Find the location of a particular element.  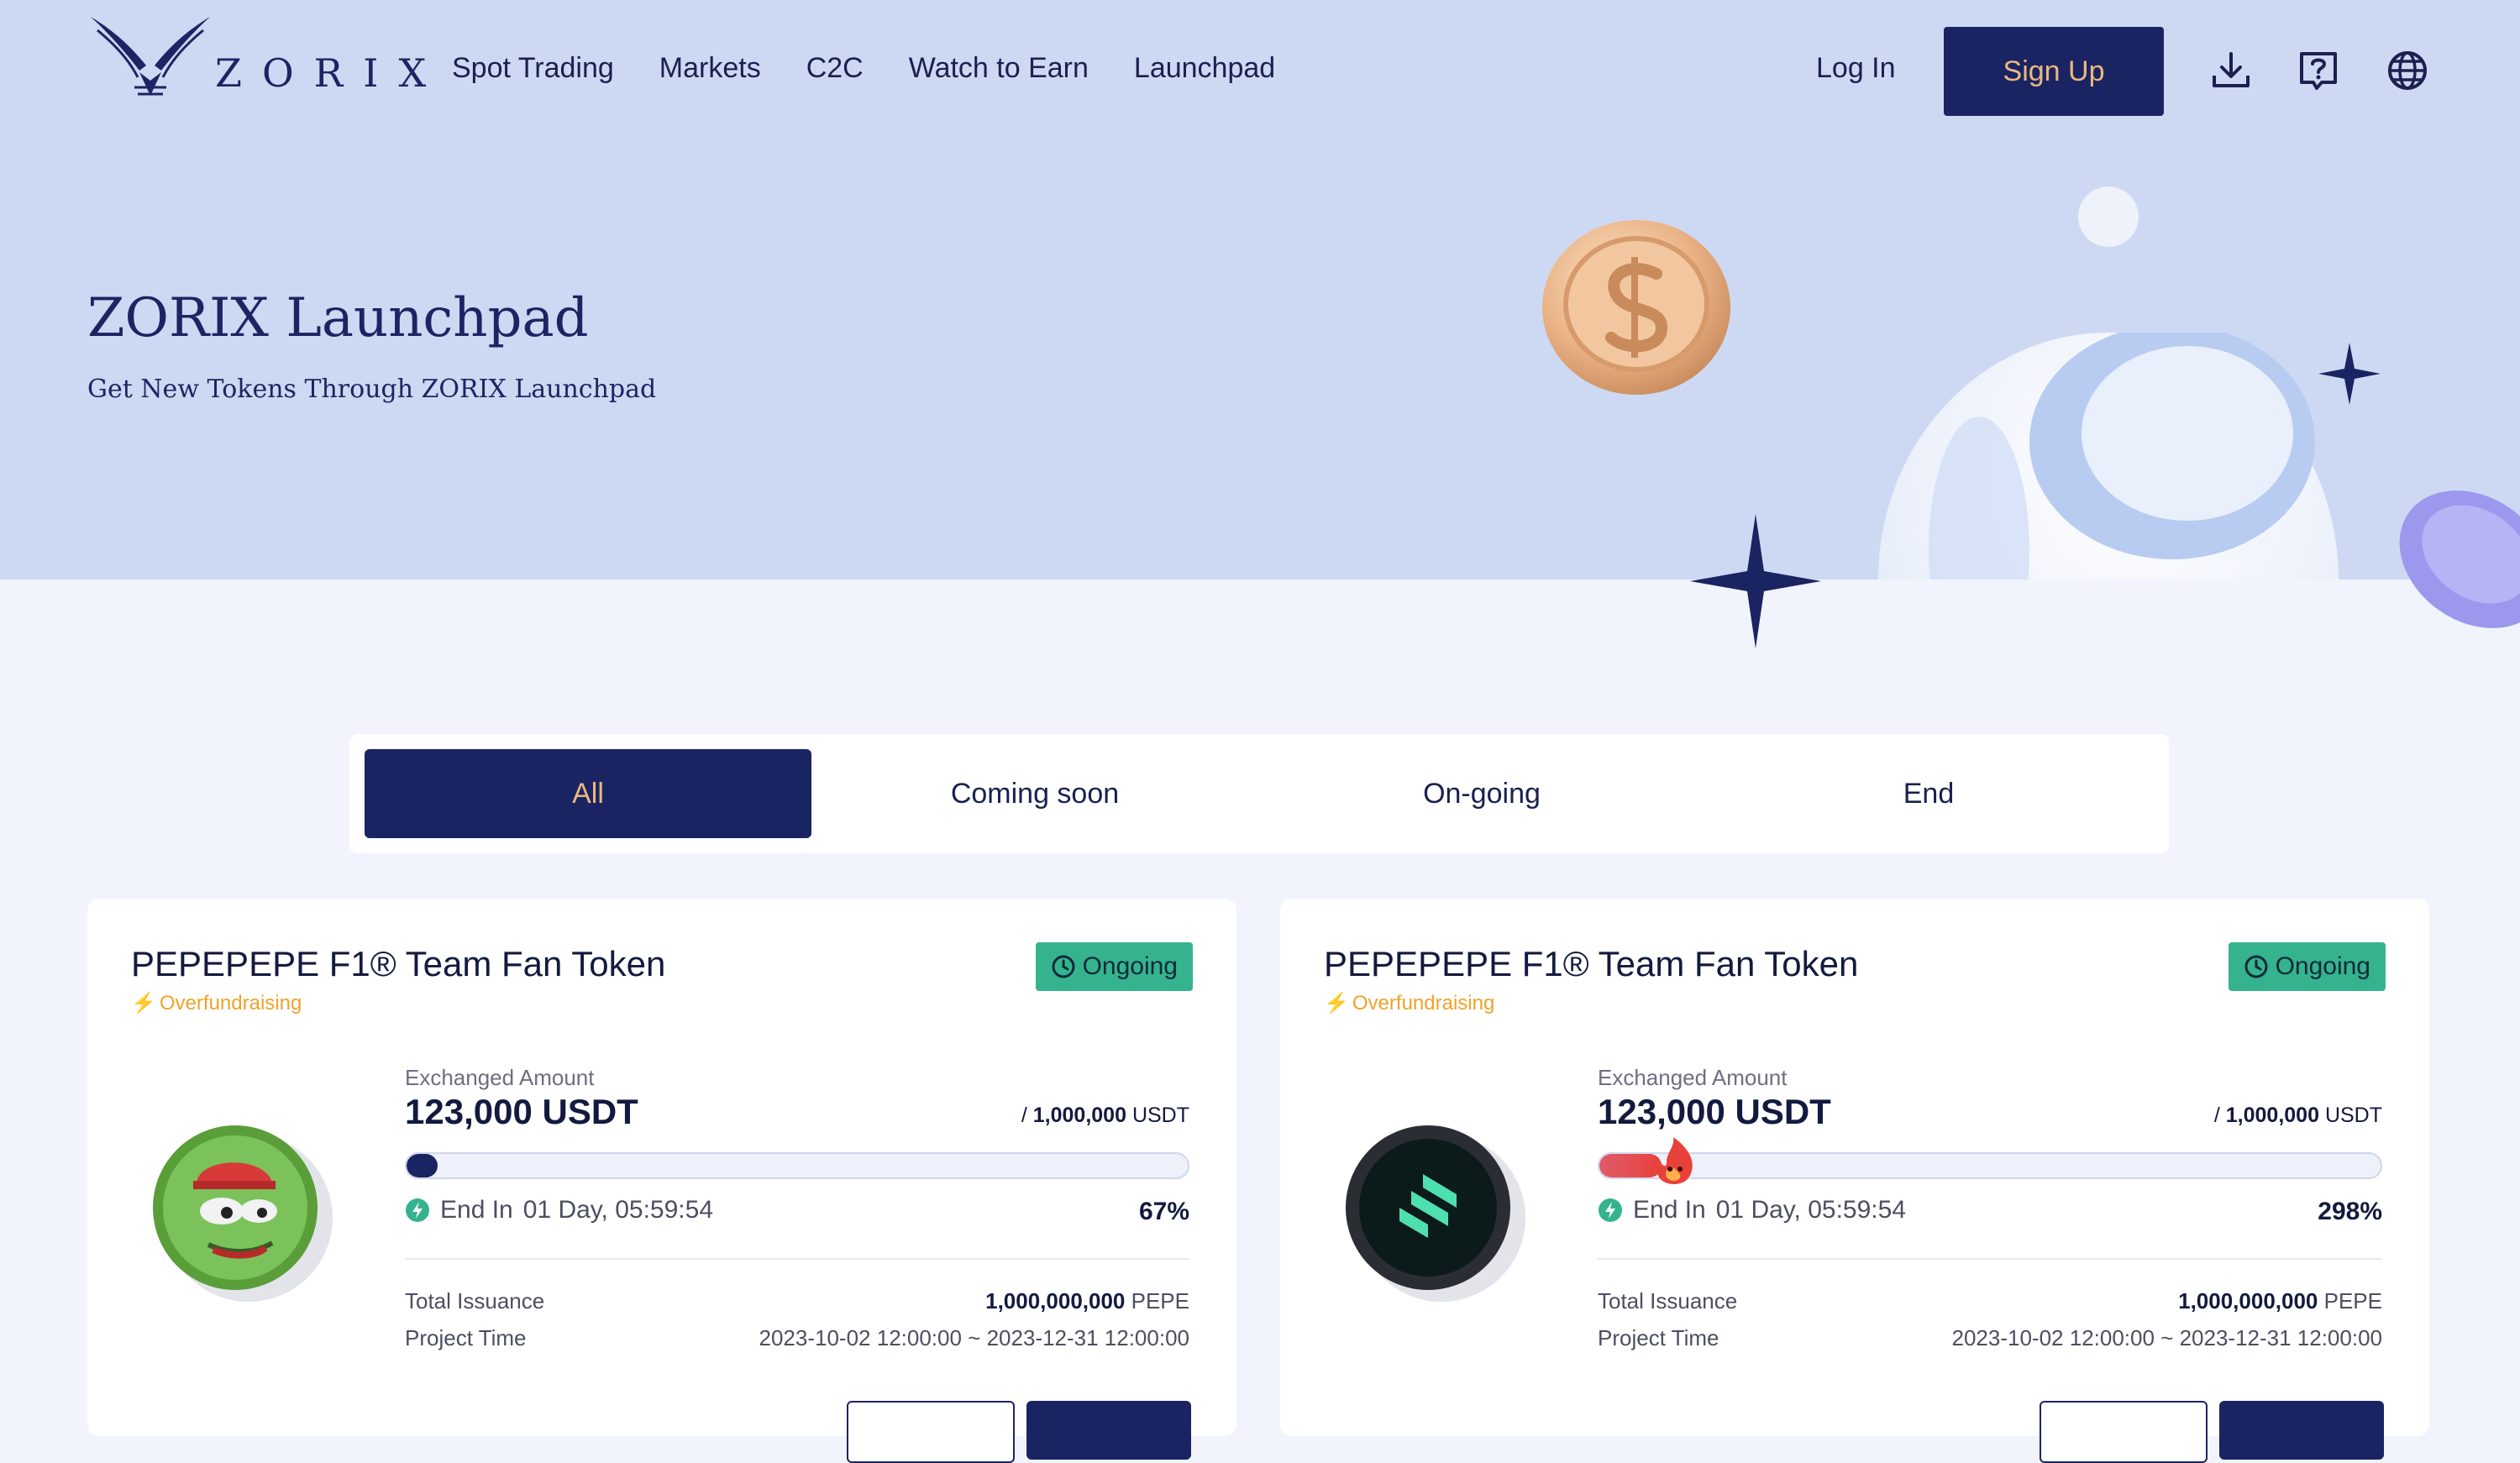

tab-end: End is located at coordinates (1928, 793).